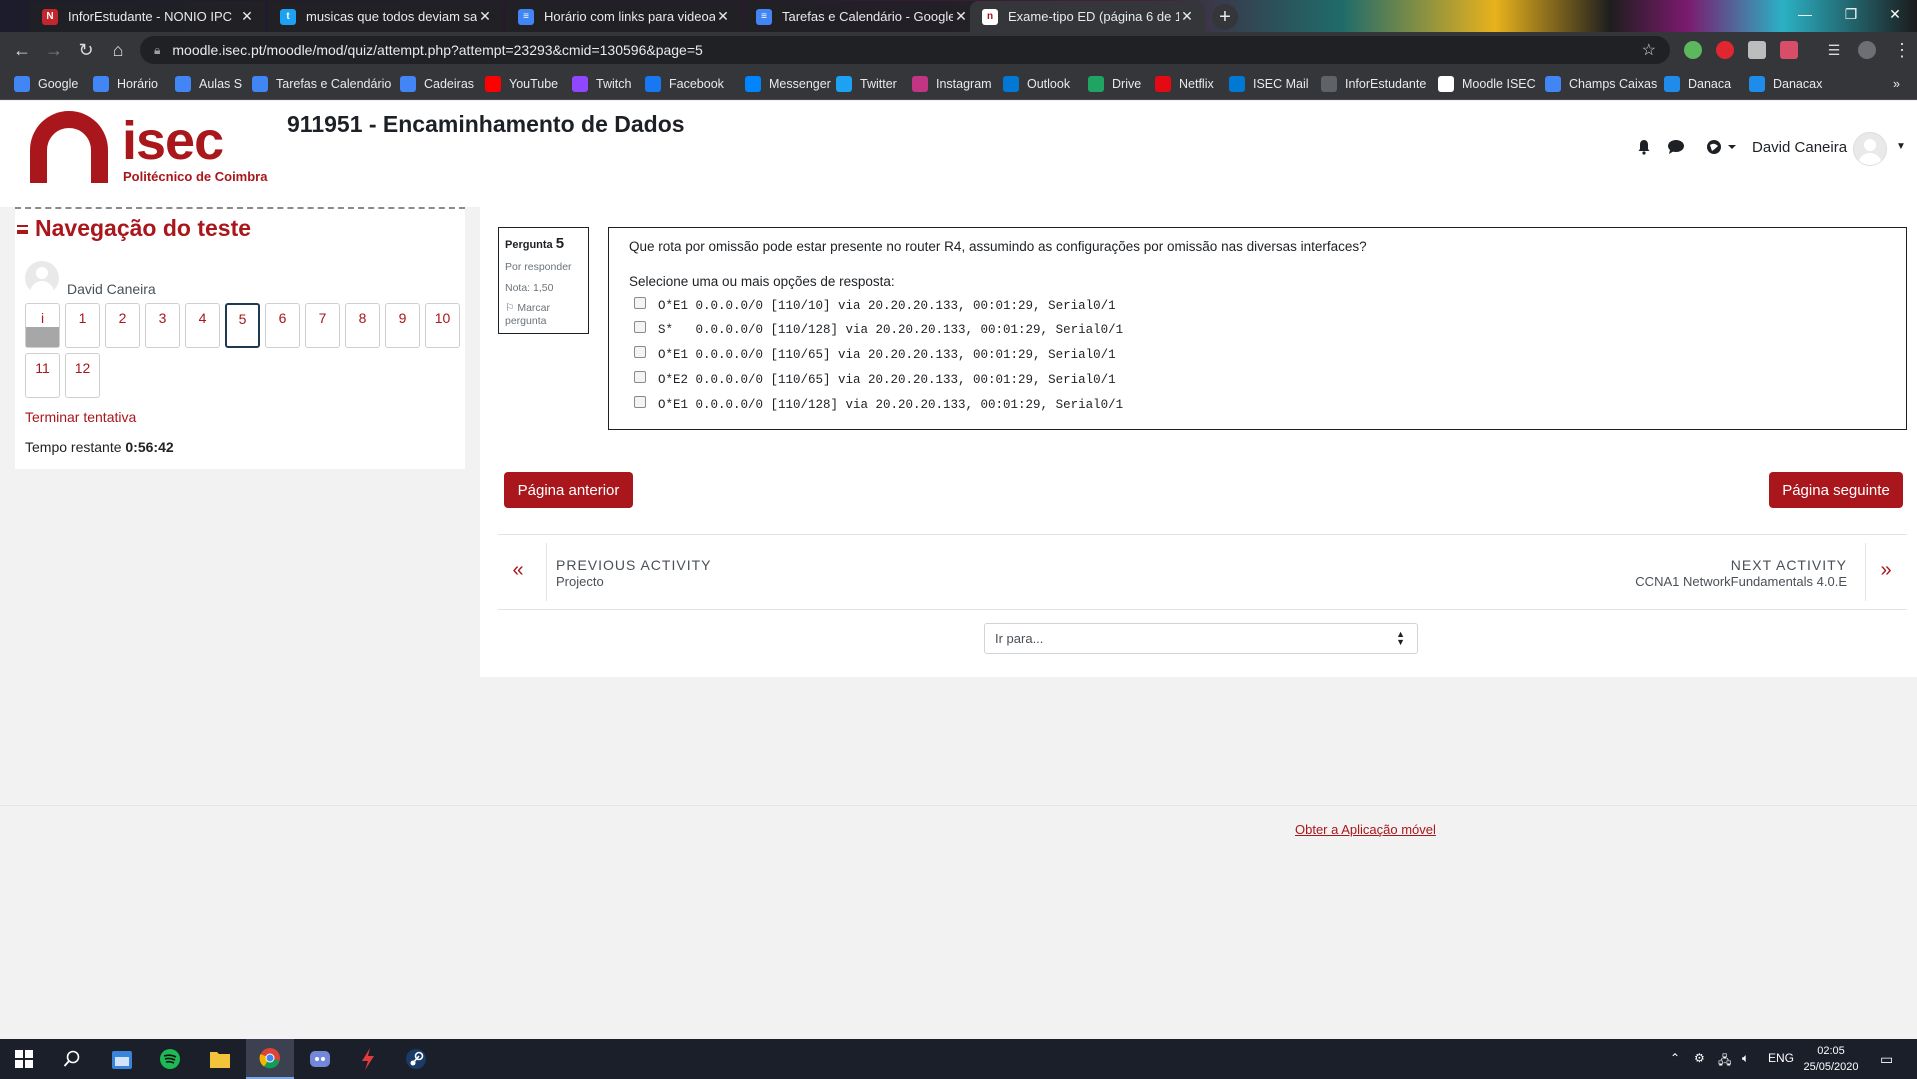  I want to click on isec-logo: isec Politécnico de Coimbra, so click(150, 151).